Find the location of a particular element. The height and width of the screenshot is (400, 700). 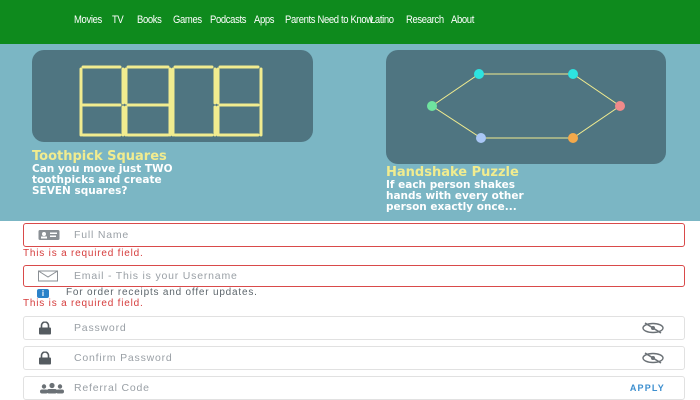

full-name-placeholder: Full Name is located at coordinates (102, 235).